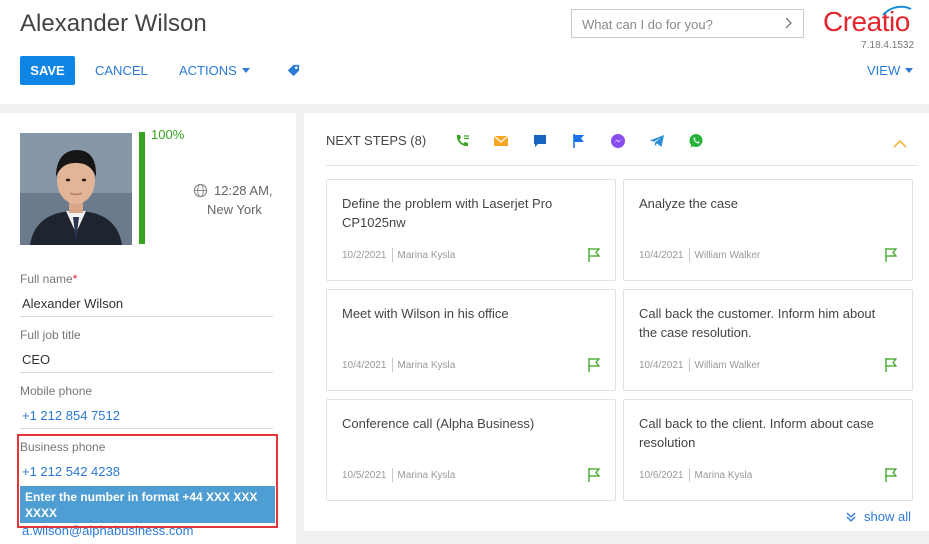 The width and height of the screenshot is (929, 544). What do you see at coordinates (788, 23) in the screenshot?
I see `chevron-right-icon` at bounding box center [788, 23].